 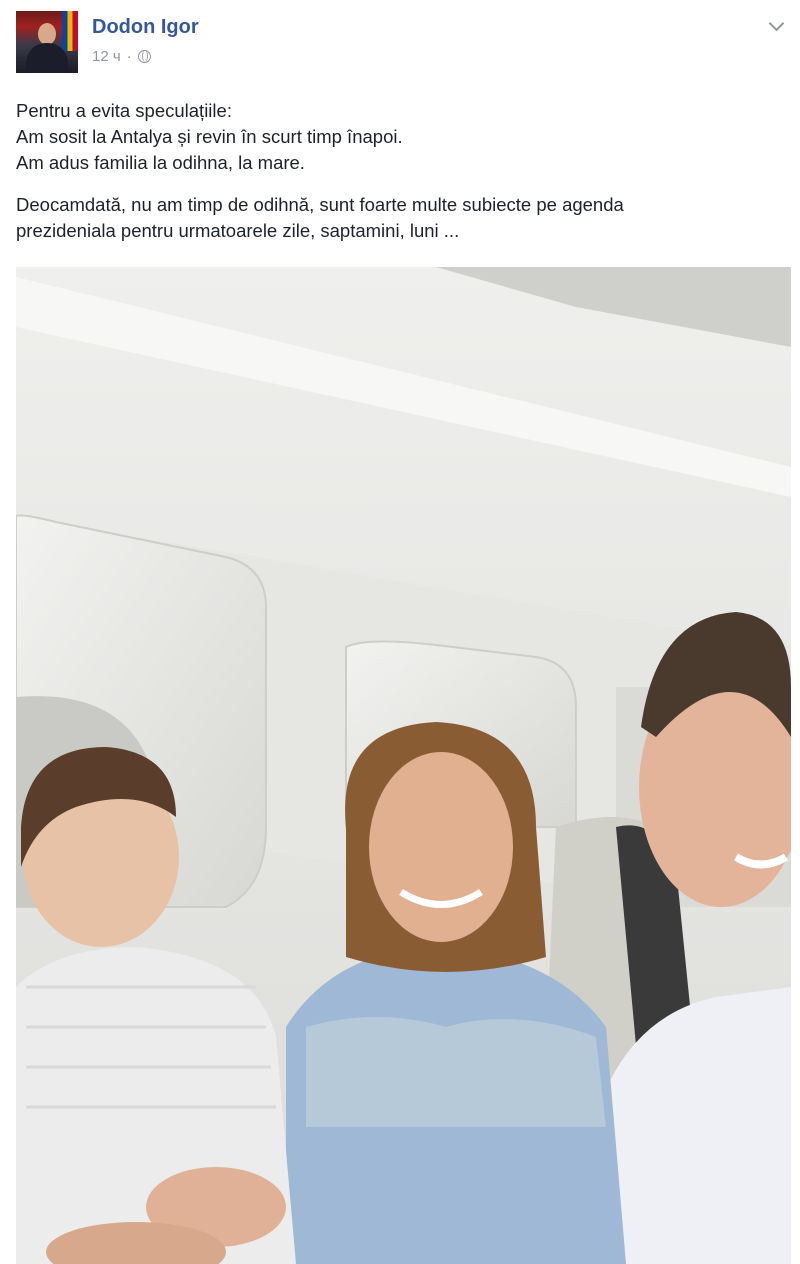 I want to click on post-text-line: Am adus familia la odihna, la mare., so click(x=160, y=162).